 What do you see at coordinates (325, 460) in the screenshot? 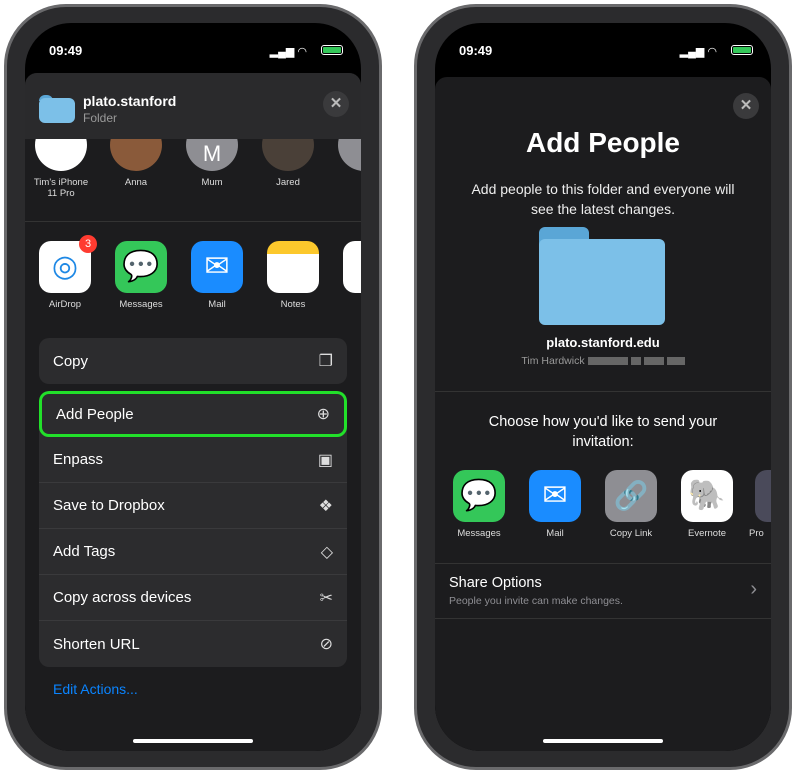
I see `keyhole-icon: ▣` at bounding box center [325, 460].